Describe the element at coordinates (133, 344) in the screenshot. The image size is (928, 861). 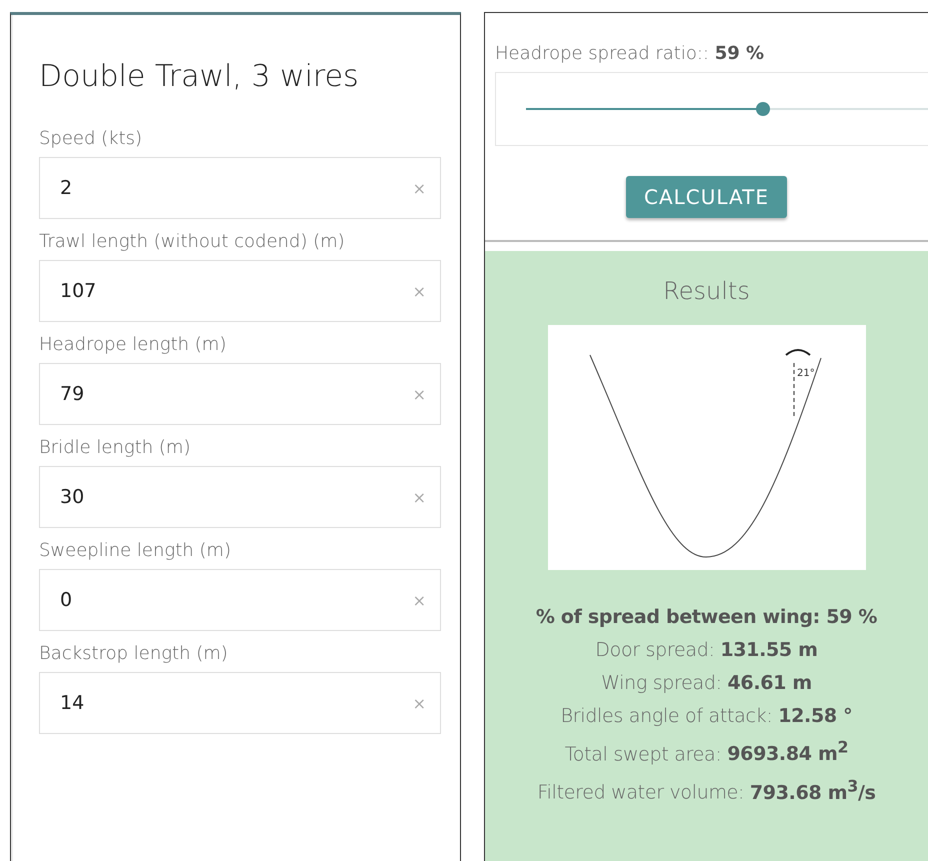
I see `field-label: Headrope length (m)` at that location.